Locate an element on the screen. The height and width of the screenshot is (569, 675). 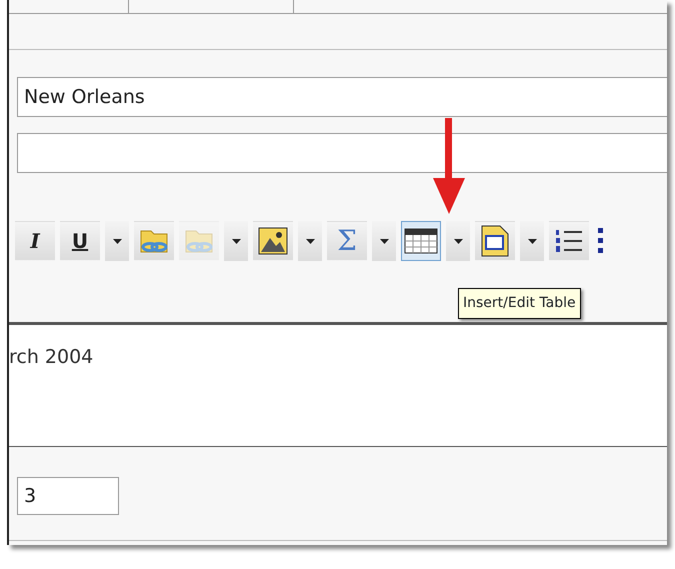
italic-button: I is located at coordinates (35, 241).